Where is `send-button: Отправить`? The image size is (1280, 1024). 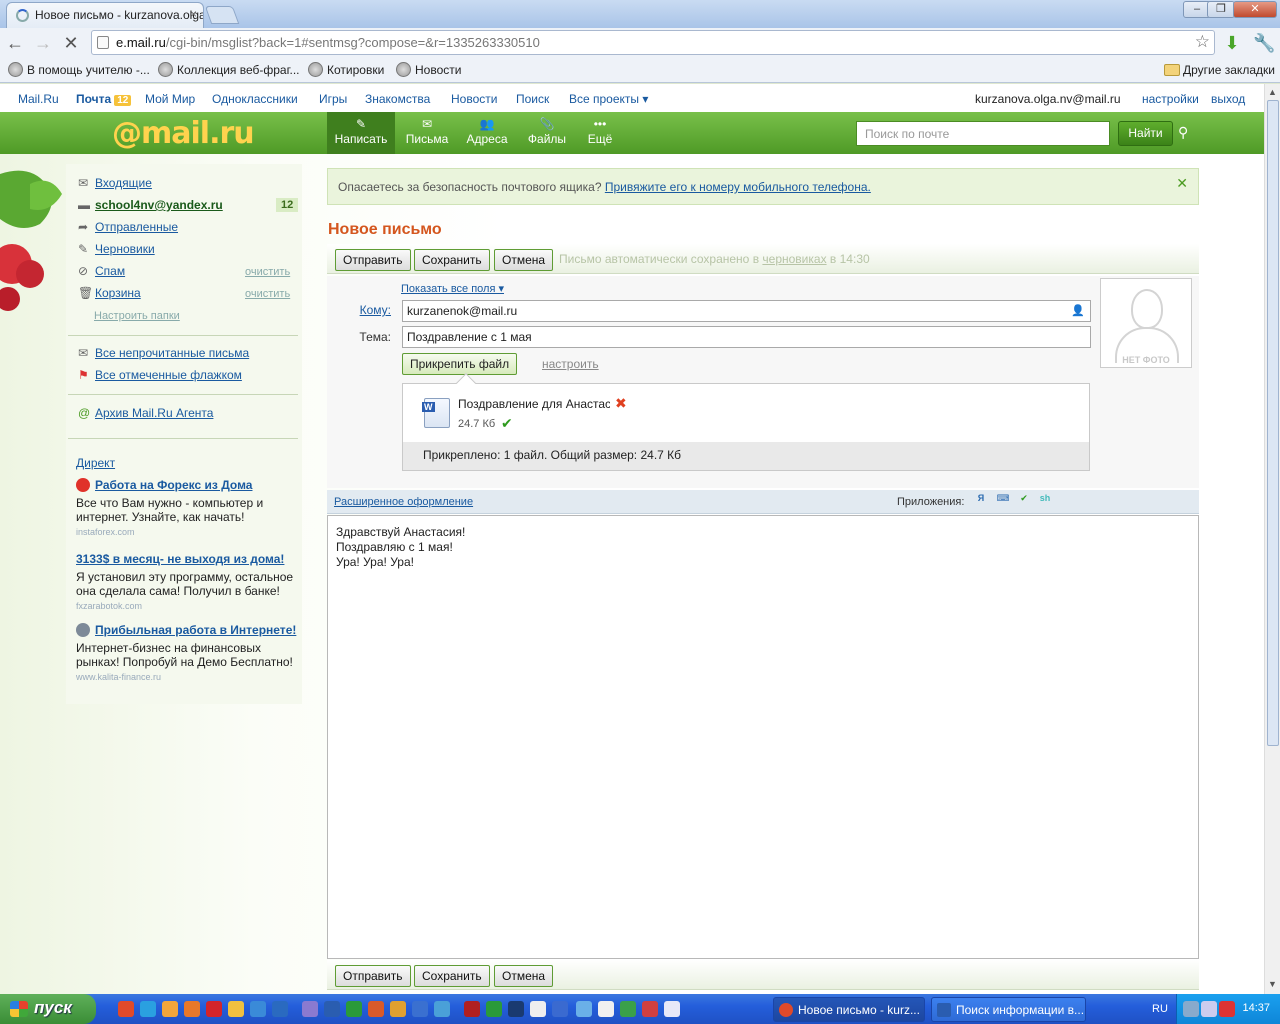
send-button: Отправить is located at coordinates (373, 260).